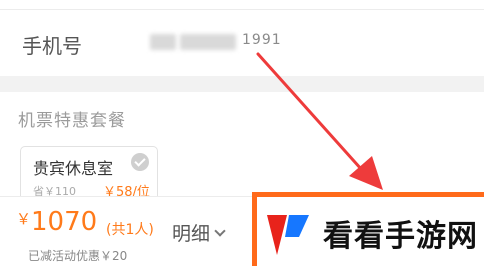 This screenshot has height=266, width=484. Describe the element at coordinates (242, 84) in the screenshot. I see `section-divider` at that location.